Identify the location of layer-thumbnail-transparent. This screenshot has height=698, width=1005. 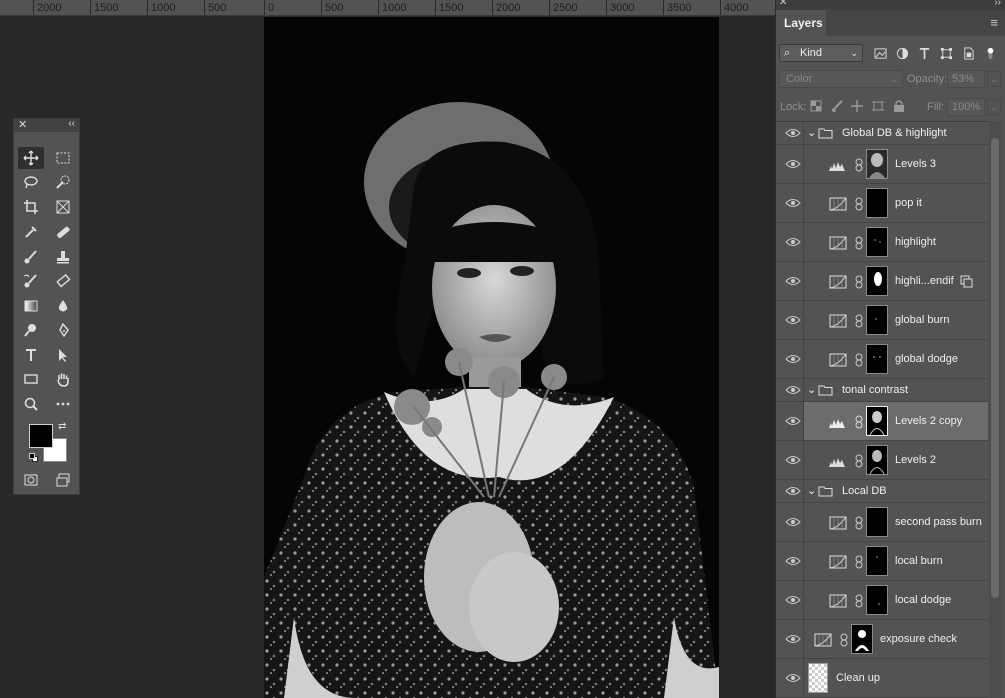
(818, 678).